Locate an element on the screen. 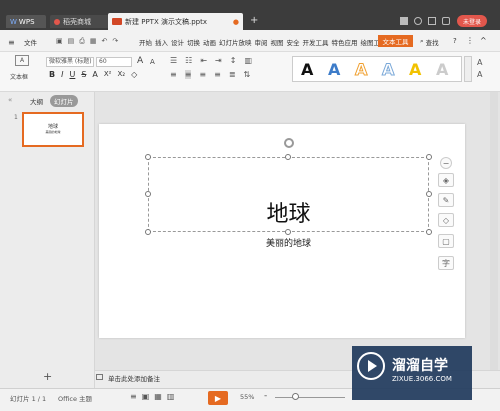 This screenshot has width=500, height=411. play-slideshow-button: ▶ is located at coordinates (218, 398).